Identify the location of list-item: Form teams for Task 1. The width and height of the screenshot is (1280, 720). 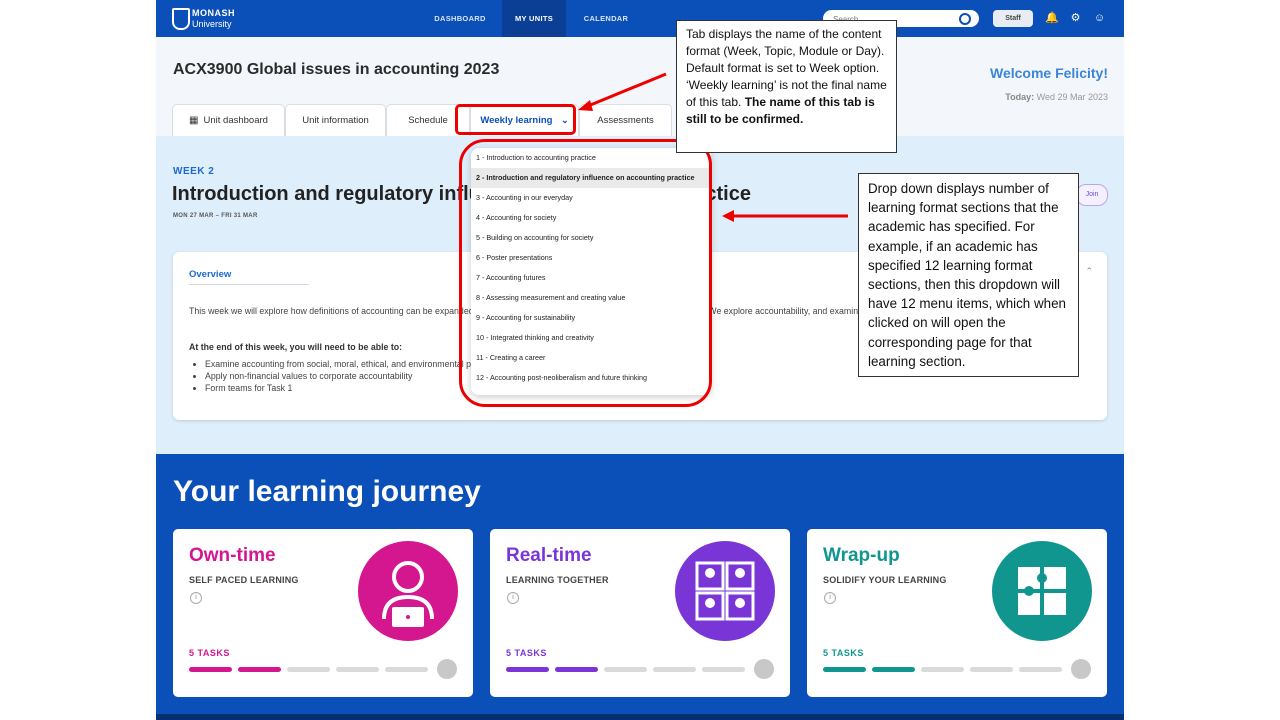
(360, 388).